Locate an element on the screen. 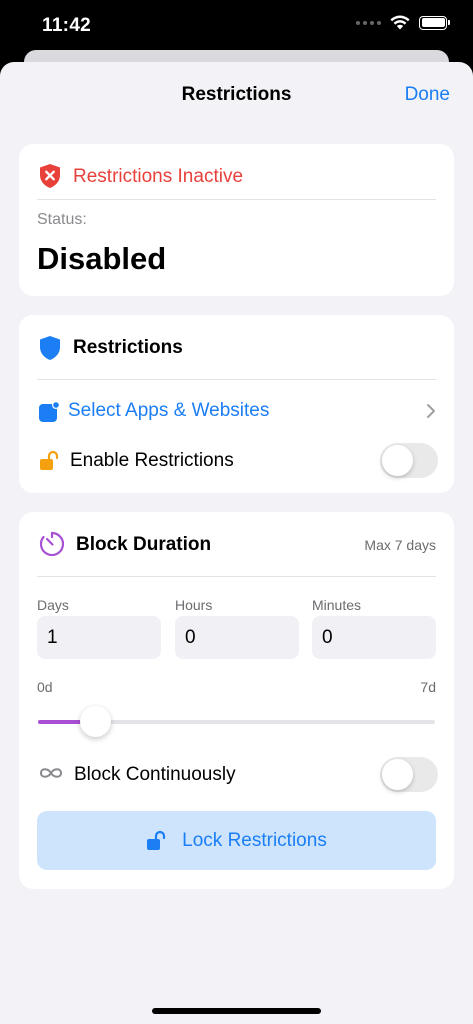 This screenshot has height=1024, width=473. status-bar: 11:42 is located at coordinates (236, 26).